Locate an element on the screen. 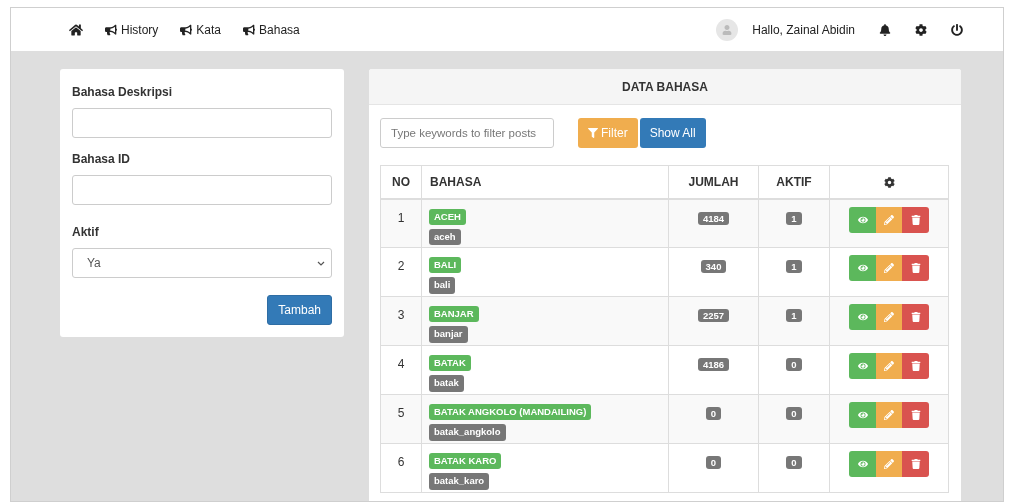  row-number: 1 is located at coordinates (401, 217).